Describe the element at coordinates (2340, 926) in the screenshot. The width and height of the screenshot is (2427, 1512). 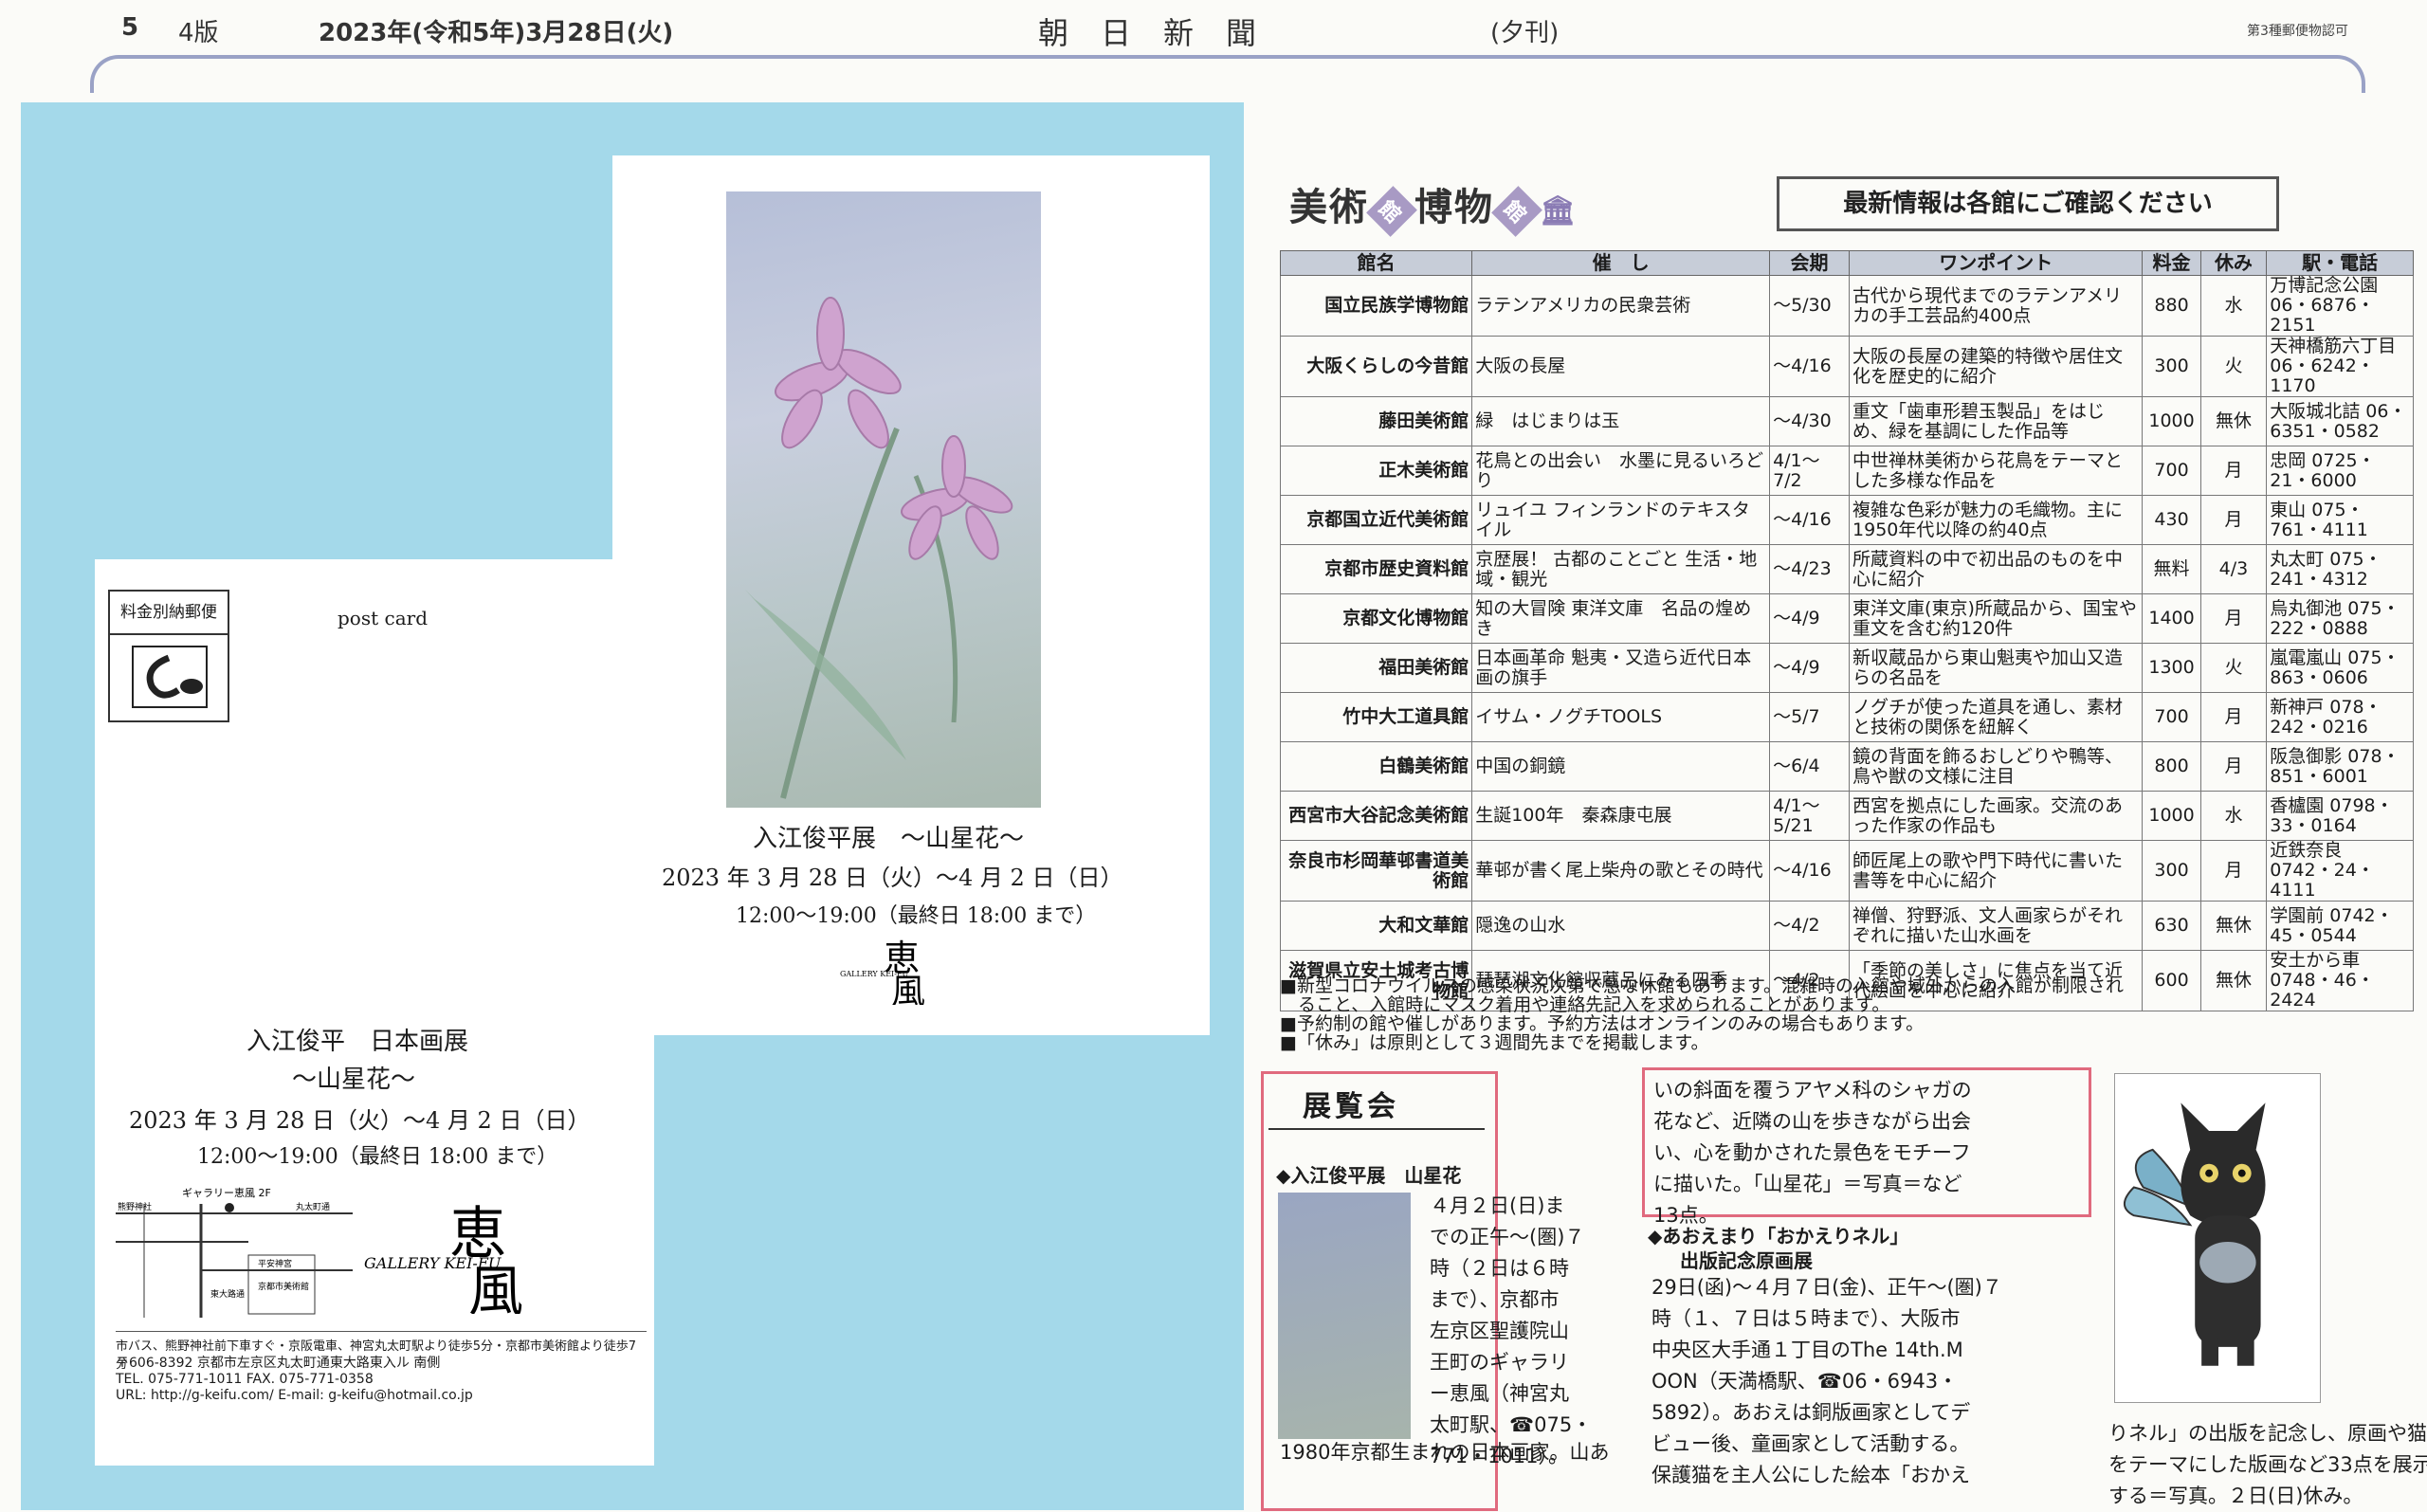
I see `cell-station: 学園前 0742・45・0544` at that location.